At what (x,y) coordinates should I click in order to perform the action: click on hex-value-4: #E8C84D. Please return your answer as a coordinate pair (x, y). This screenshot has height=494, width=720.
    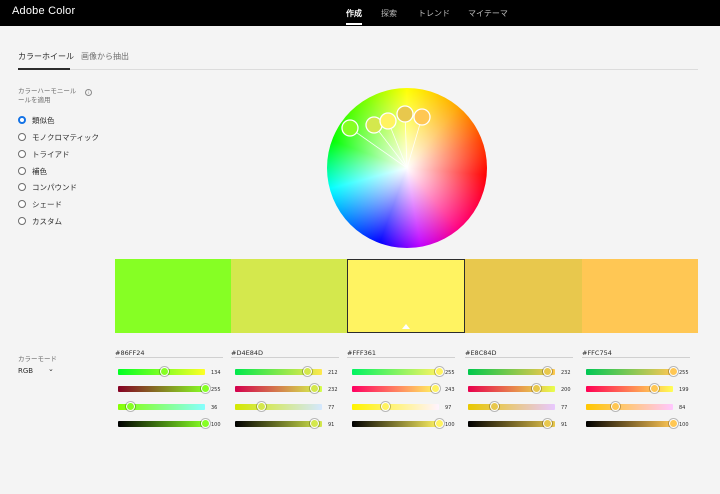
    Looking at the image, I should click on (481, 353).